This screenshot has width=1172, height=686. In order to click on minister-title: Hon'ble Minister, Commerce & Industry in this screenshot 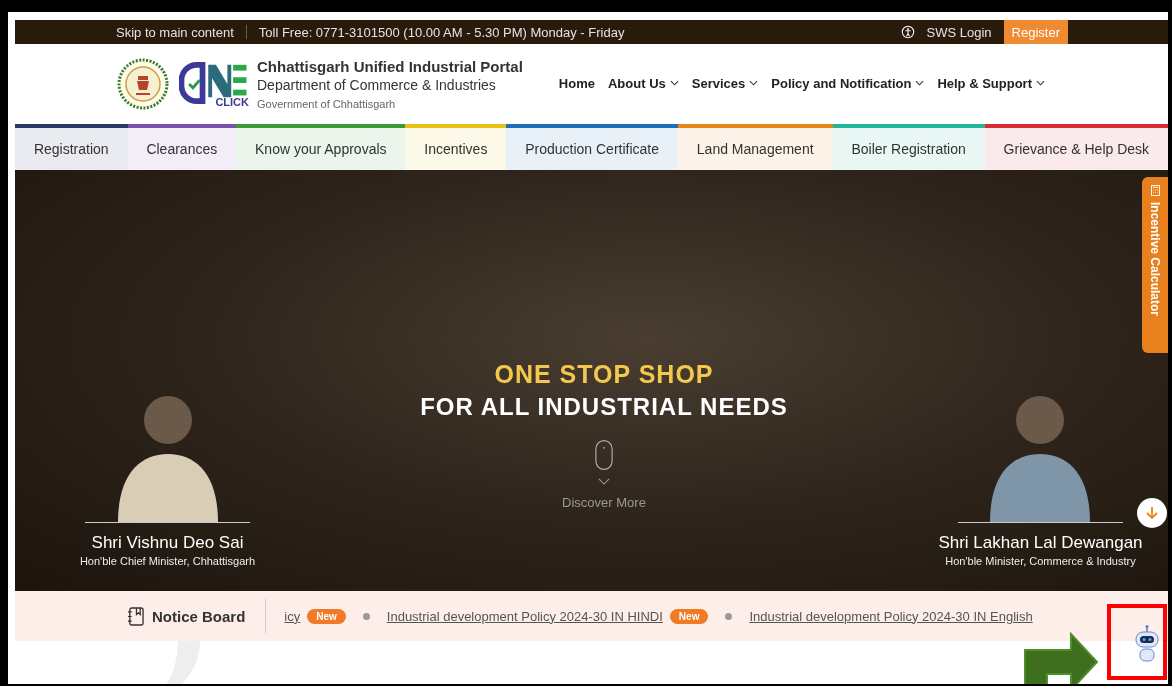, I will do `click(1040, 561)`.